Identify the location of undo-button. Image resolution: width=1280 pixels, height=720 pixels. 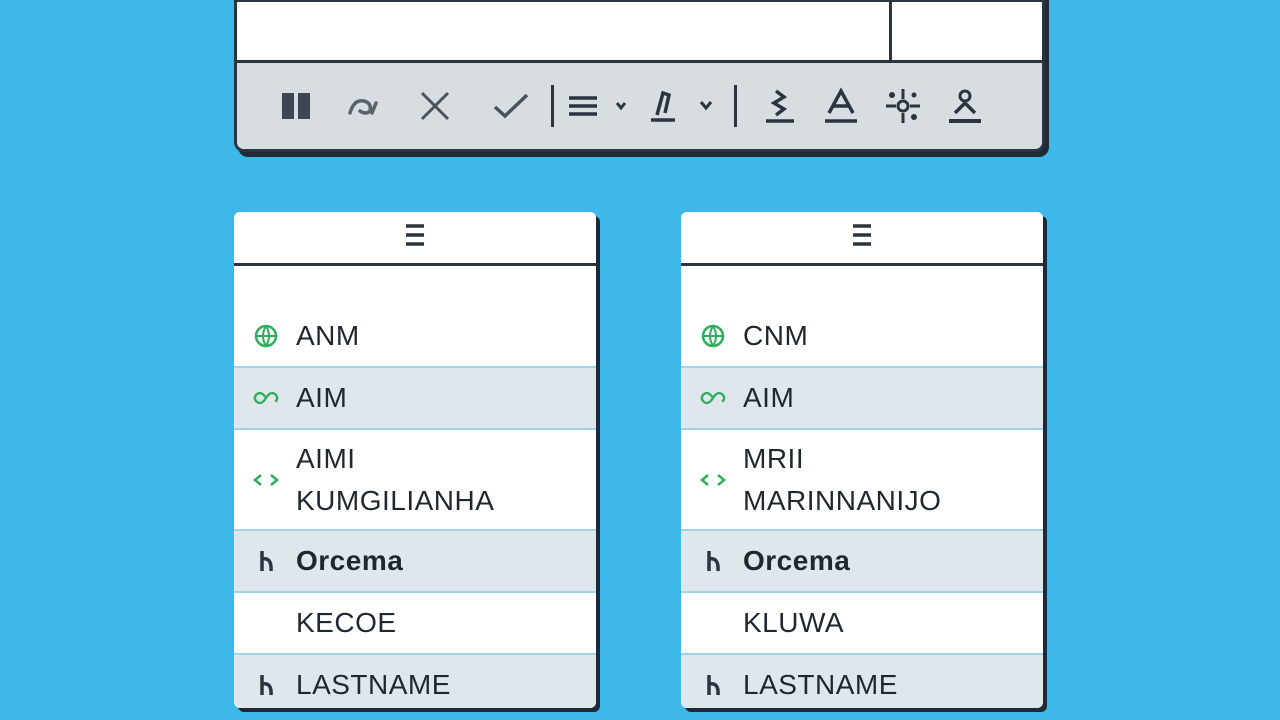
(363, 106).